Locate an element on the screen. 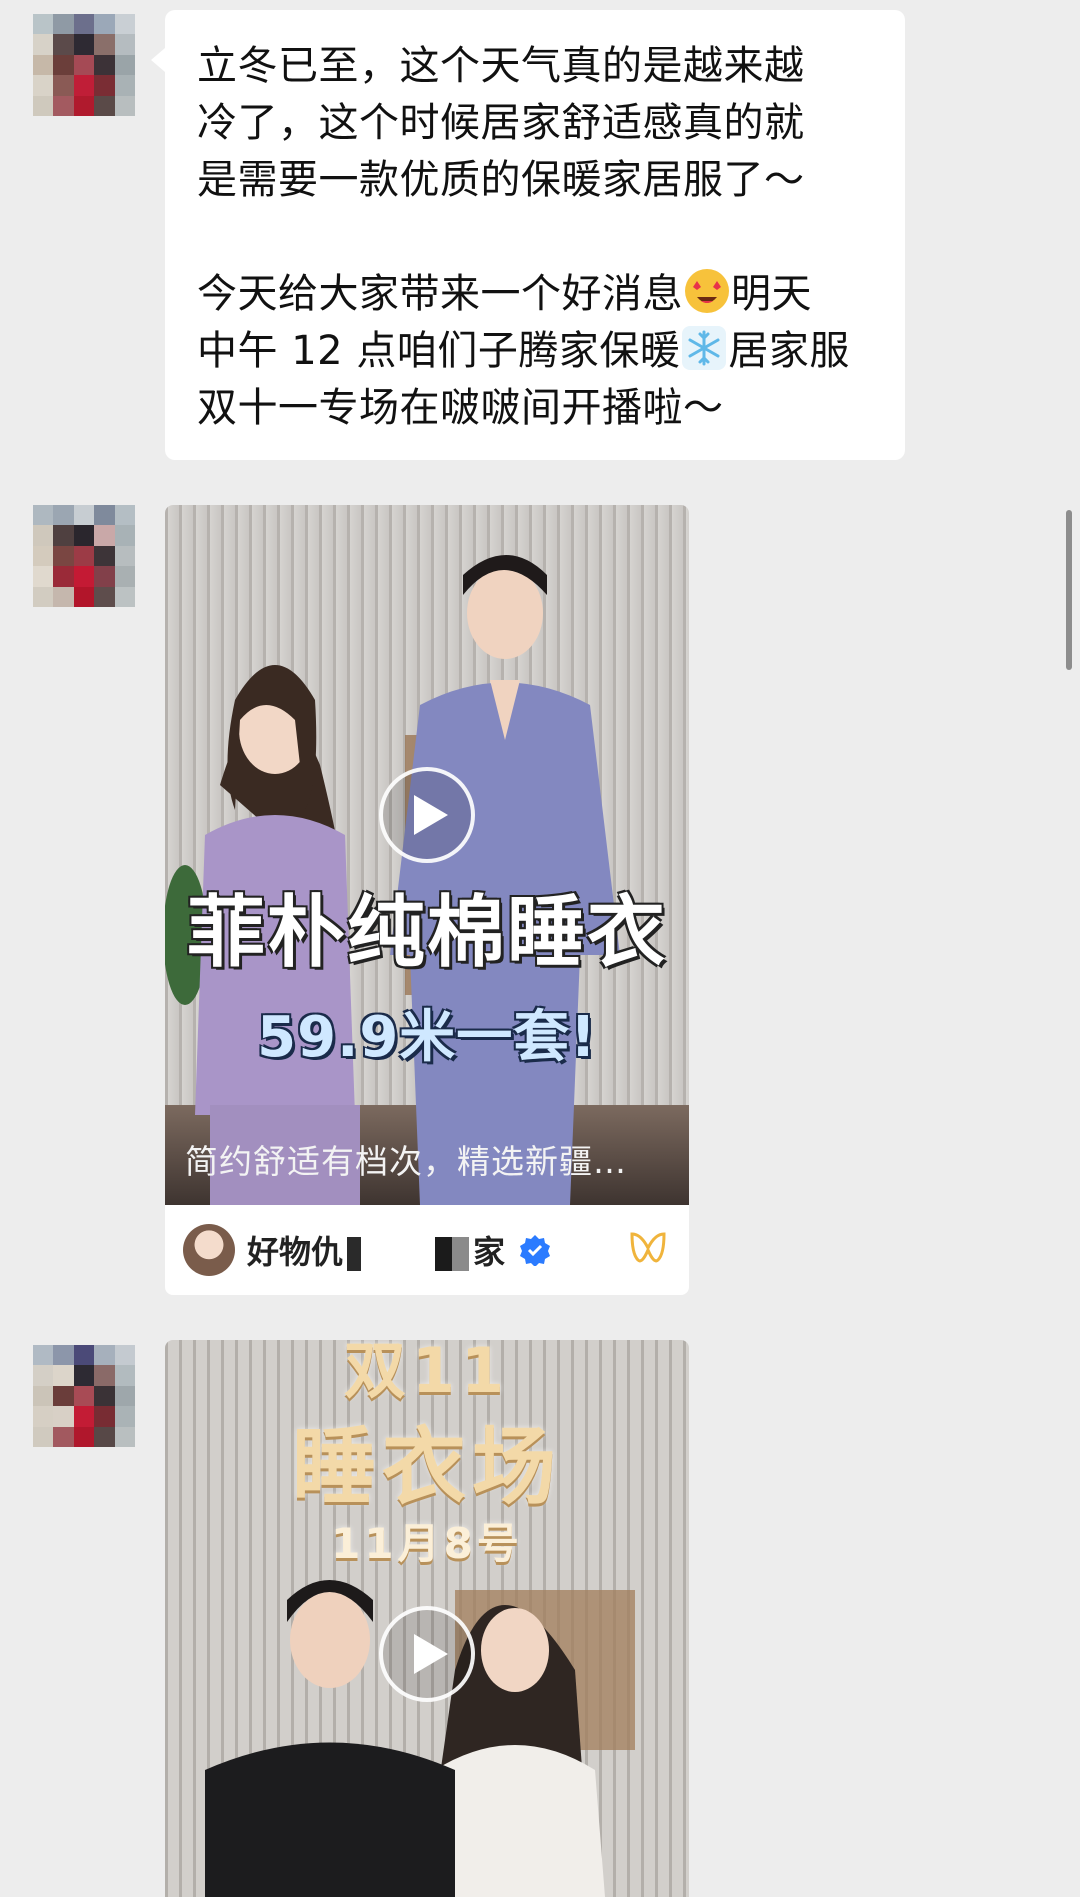  wechat-channels-icon is located at coordinates (648, 1248).